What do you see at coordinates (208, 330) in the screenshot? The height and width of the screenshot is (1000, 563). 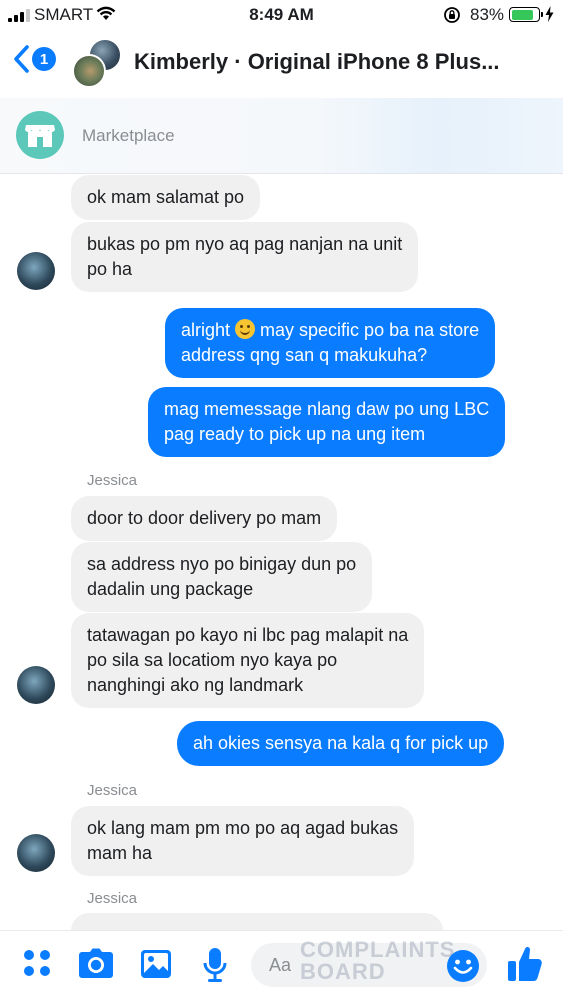 I see `message-text: alright` at bounding box center [208, 330].